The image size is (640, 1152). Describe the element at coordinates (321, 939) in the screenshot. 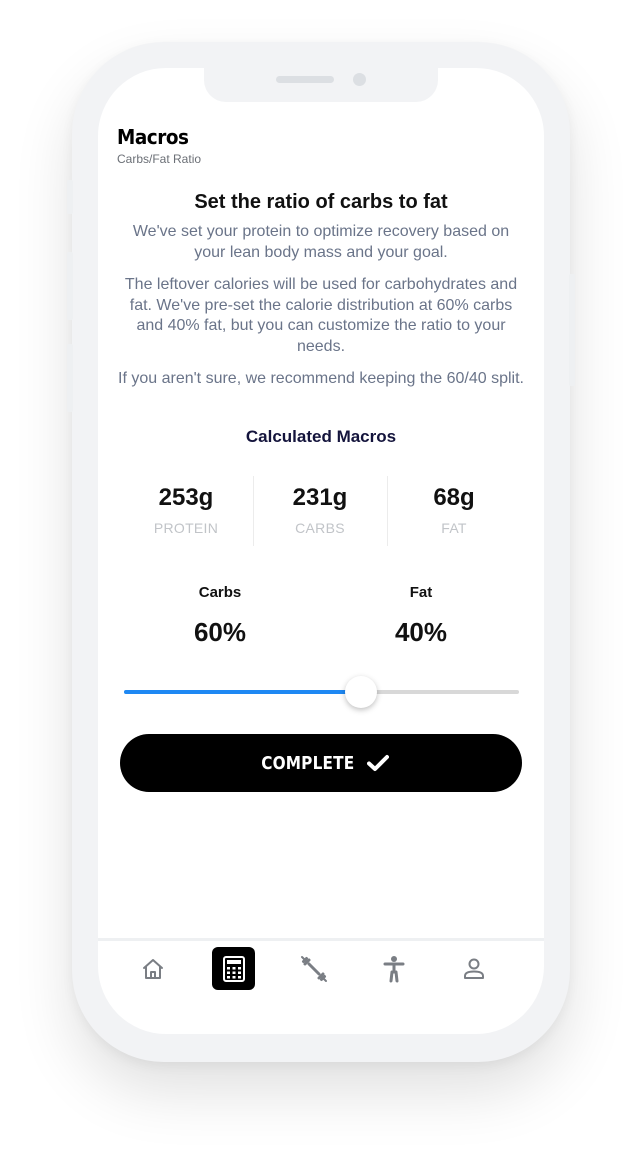

I see `tab-bar-divider` at that location.